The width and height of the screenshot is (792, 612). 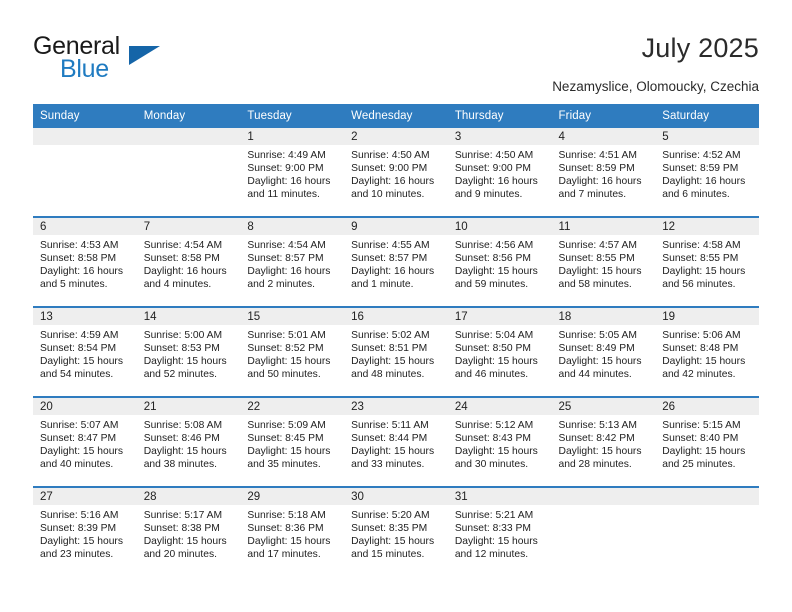 I want to click on day-number: 5, so click(x=707, y=136).